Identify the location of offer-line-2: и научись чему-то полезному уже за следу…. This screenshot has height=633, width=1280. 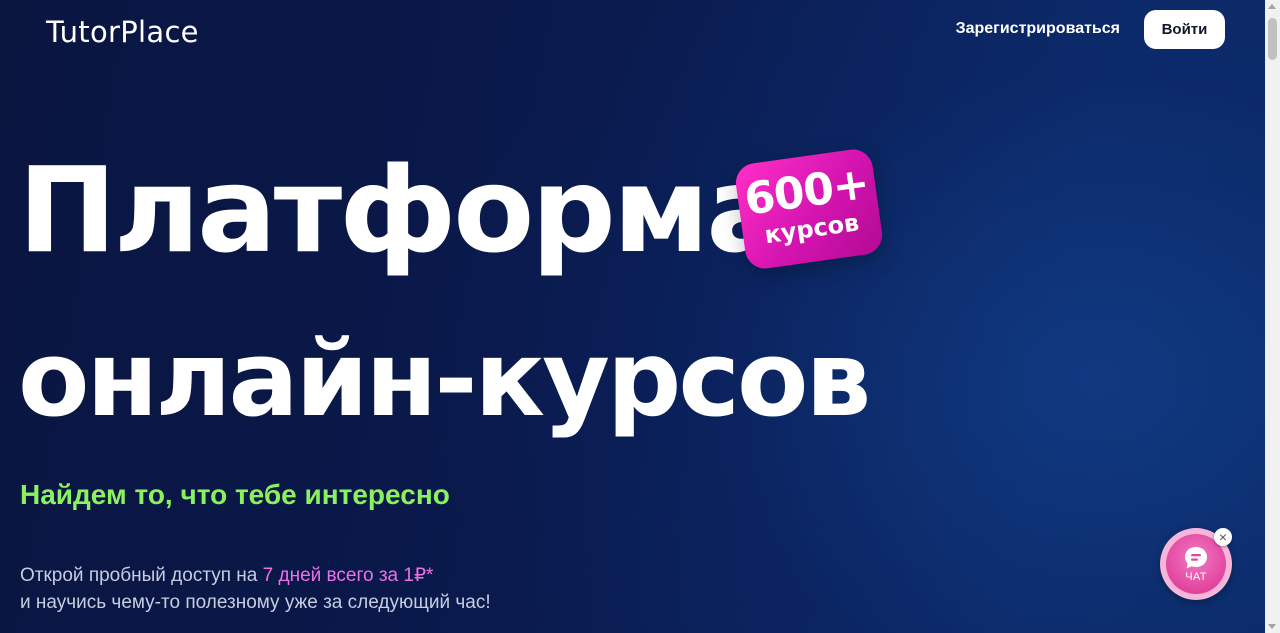
(255, 602).